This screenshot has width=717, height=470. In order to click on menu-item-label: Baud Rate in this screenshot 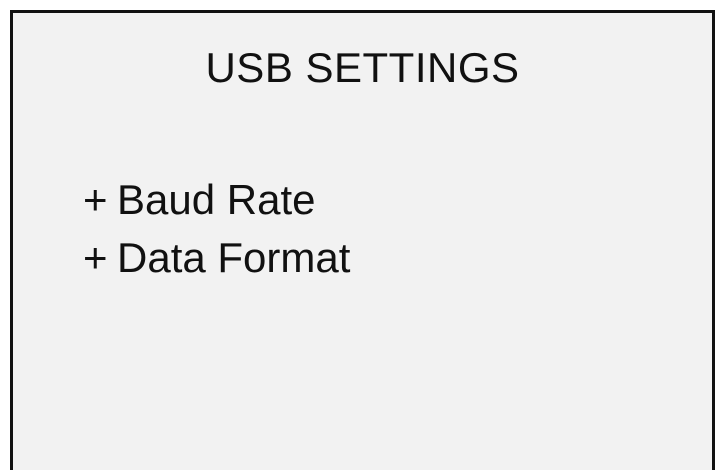, I will do `click(216, 199)`.